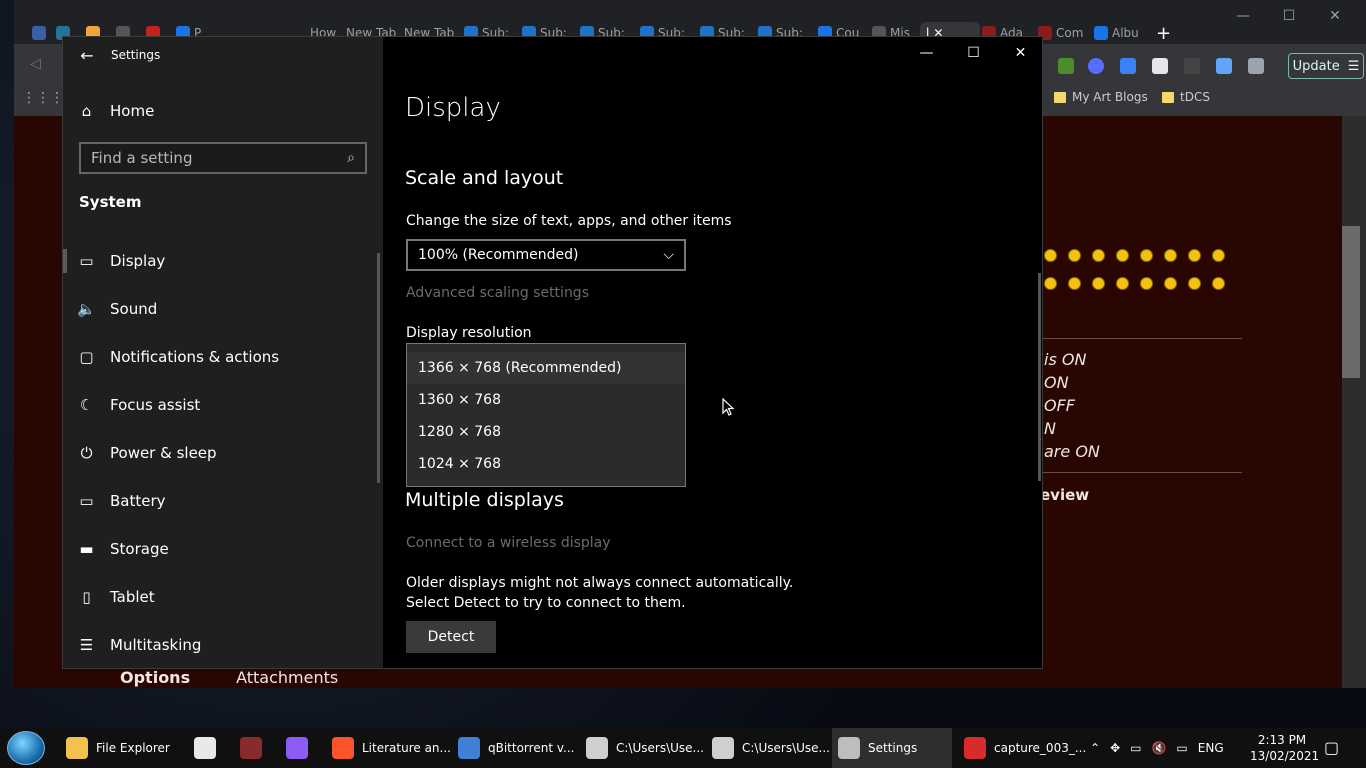  What do you see at coordinates (214, 158) in the screenshot?
I see `search-input` at bounding box center [214, 158].